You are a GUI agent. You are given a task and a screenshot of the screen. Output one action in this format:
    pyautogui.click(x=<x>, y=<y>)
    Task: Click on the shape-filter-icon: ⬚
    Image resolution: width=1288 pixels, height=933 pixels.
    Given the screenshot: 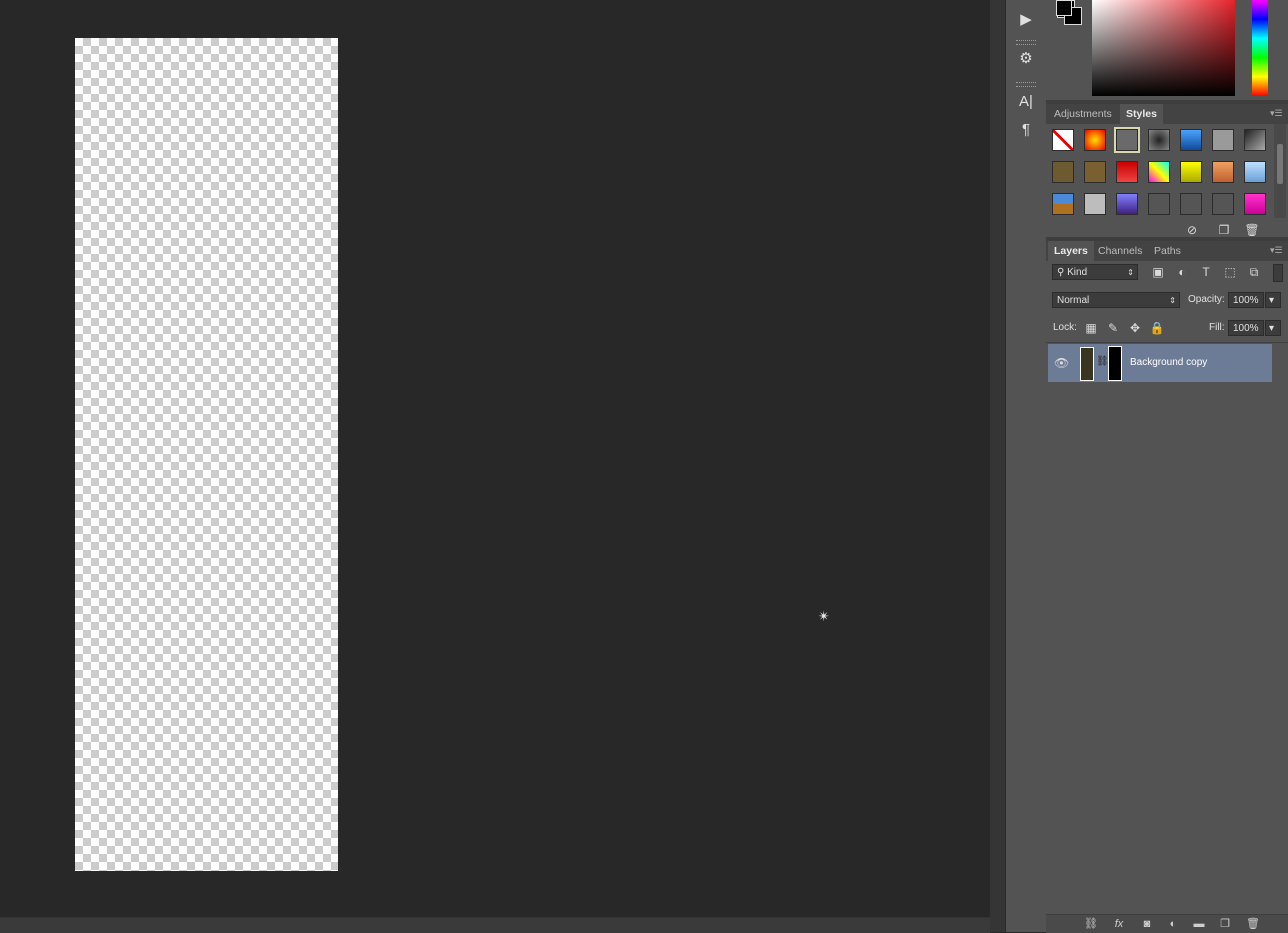 What is the action you would take?
    pyautogui.click(x=1230, y=272)
    